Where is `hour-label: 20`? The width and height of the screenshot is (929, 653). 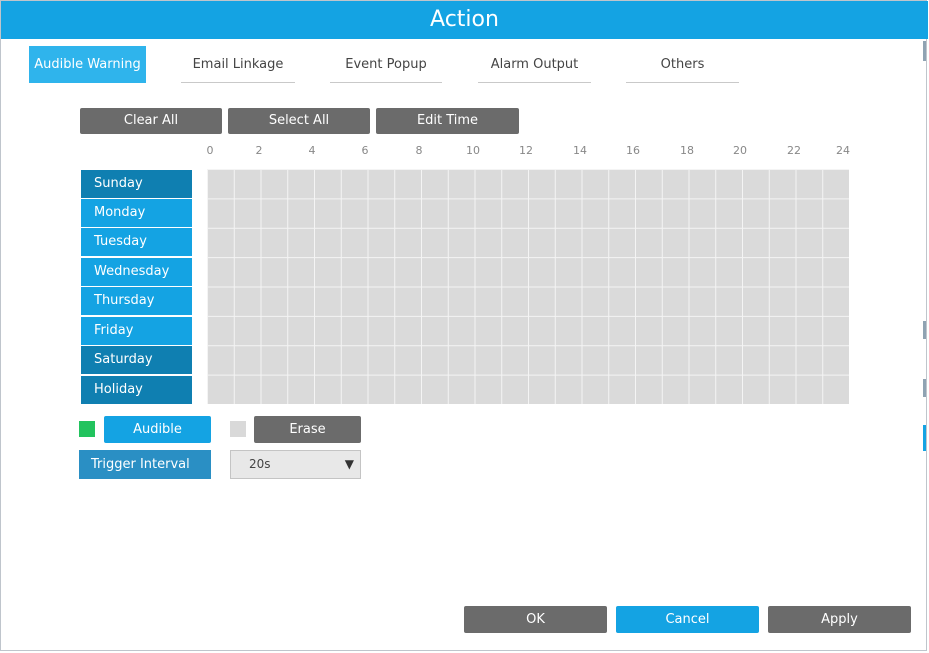
hour-label: 20 is located at coordinates (740, 150).